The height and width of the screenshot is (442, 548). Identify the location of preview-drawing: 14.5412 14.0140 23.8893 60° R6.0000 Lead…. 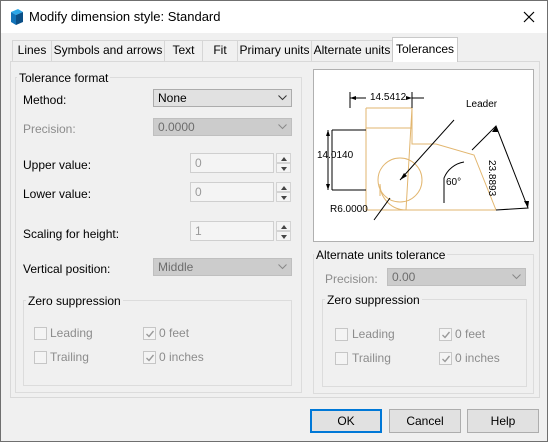
(423, 156).